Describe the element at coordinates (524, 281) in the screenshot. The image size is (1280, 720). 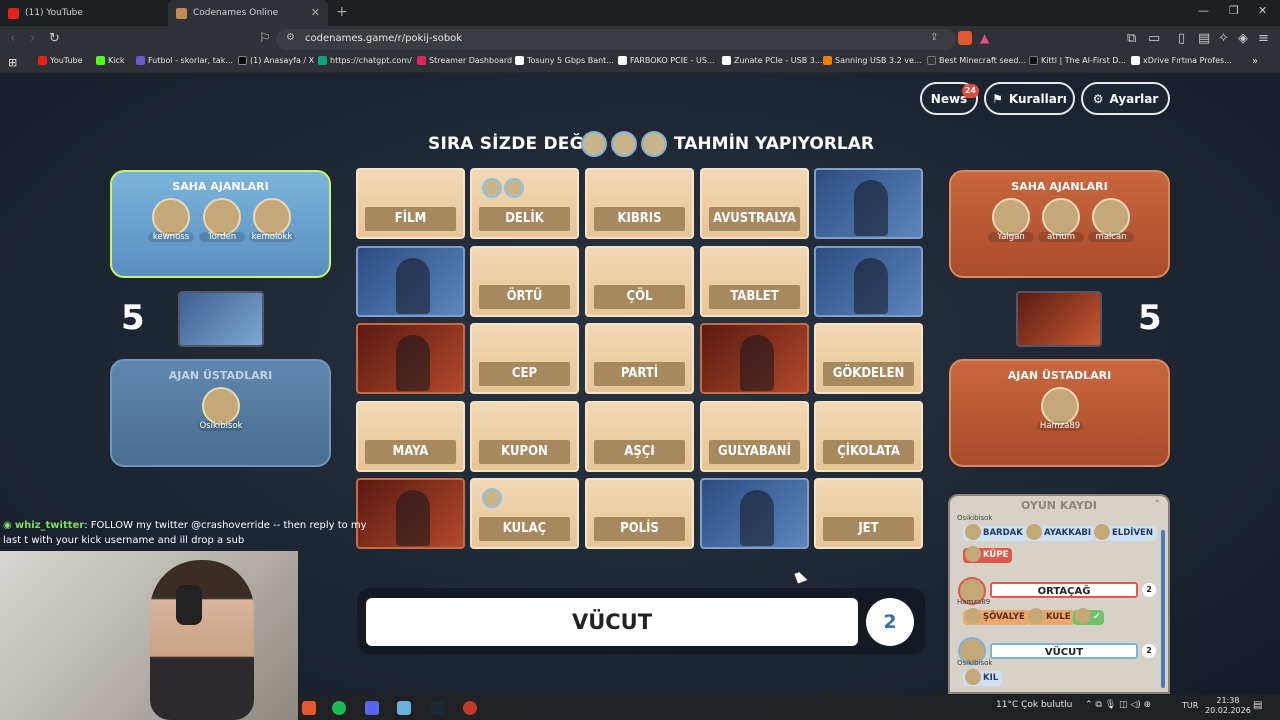
I see `word-card: ÖRTÜ` at that location.